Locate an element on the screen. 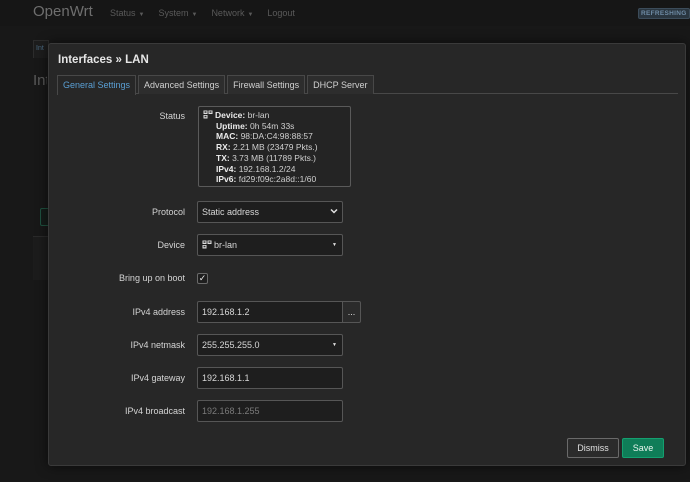  tab-dhcp-server: DHCP Server is located at coordinates (340, 84).